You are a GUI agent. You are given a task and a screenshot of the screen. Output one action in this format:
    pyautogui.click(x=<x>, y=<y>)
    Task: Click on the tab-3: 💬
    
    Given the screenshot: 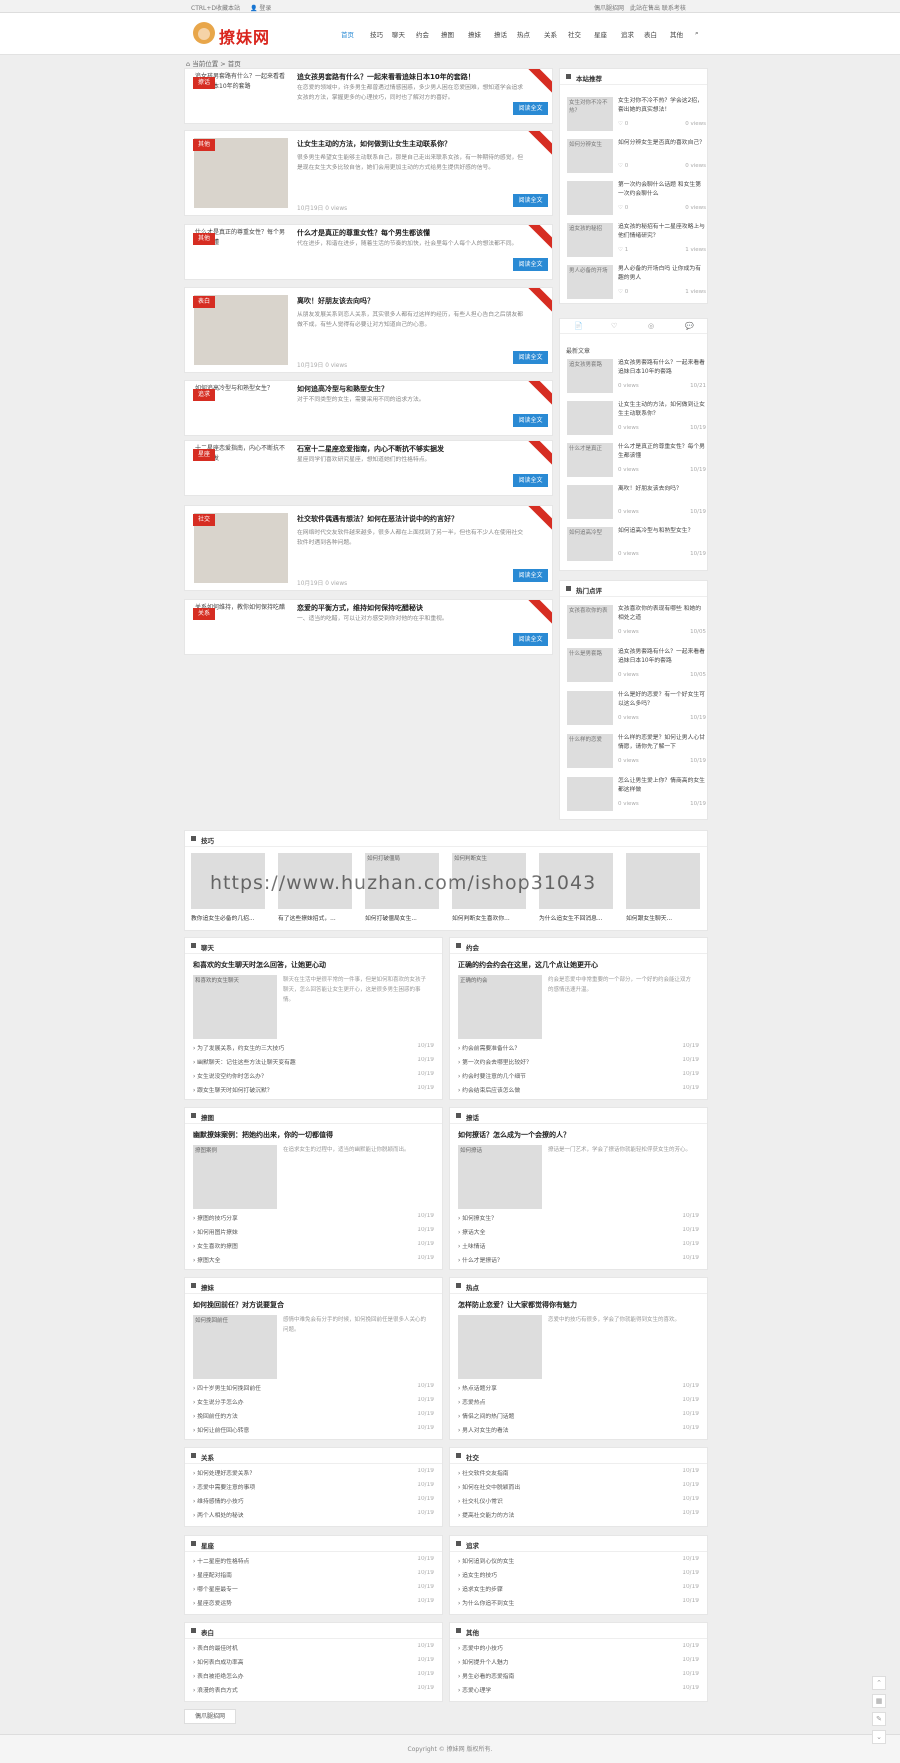 What is the action you would take?
    pyautogui.click(x=689, y=326)
    